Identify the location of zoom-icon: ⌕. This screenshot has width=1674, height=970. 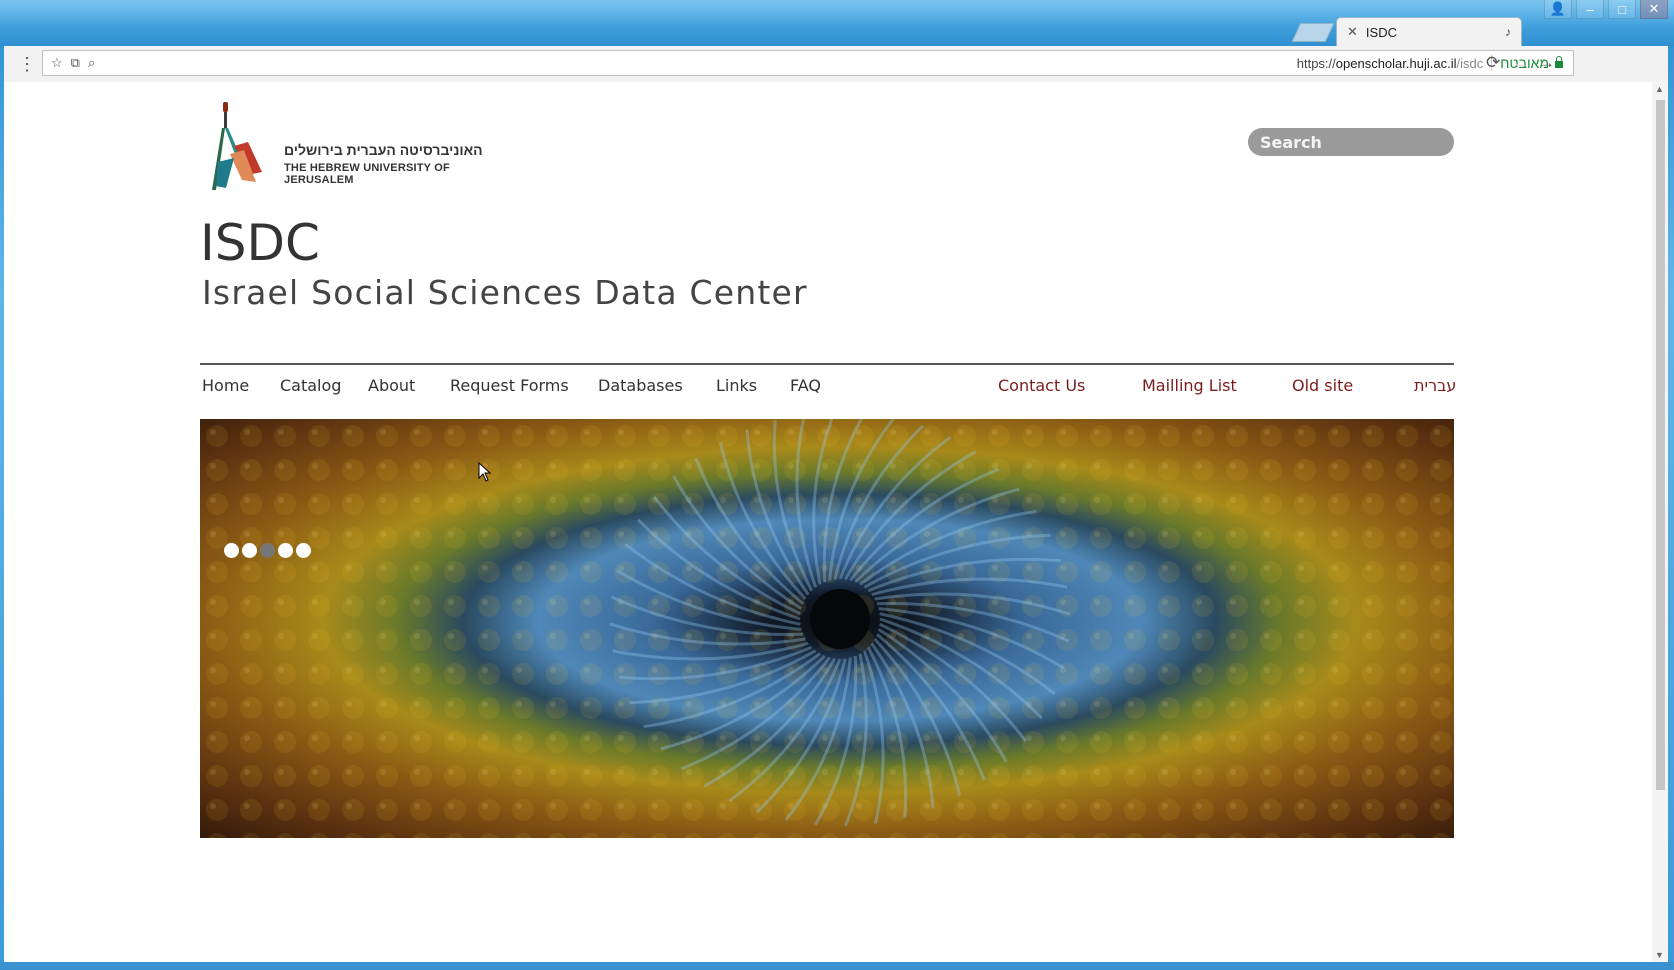
(91, 63).